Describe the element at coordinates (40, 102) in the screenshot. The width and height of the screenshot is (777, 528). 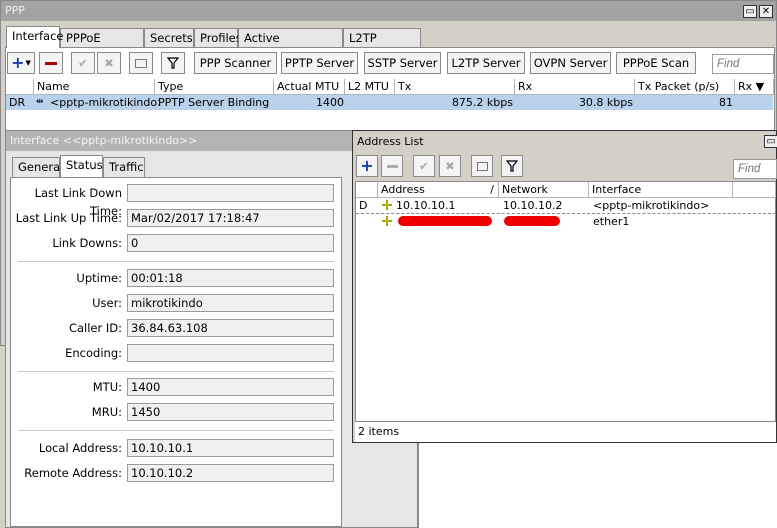
I see `interface-icon: ⇹` at that location.